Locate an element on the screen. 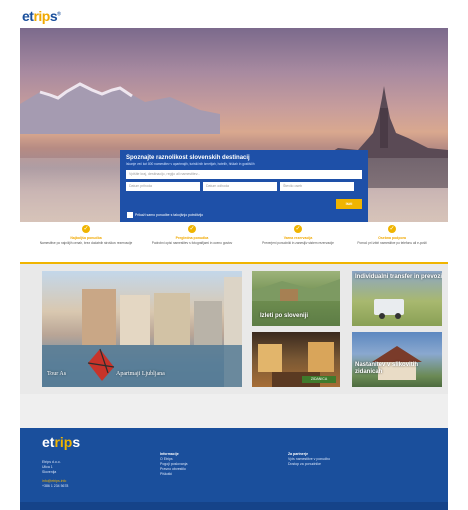 This screenshot has height=510, width=468. footer-logo-accent: rip is located at coordinates (63, 442).